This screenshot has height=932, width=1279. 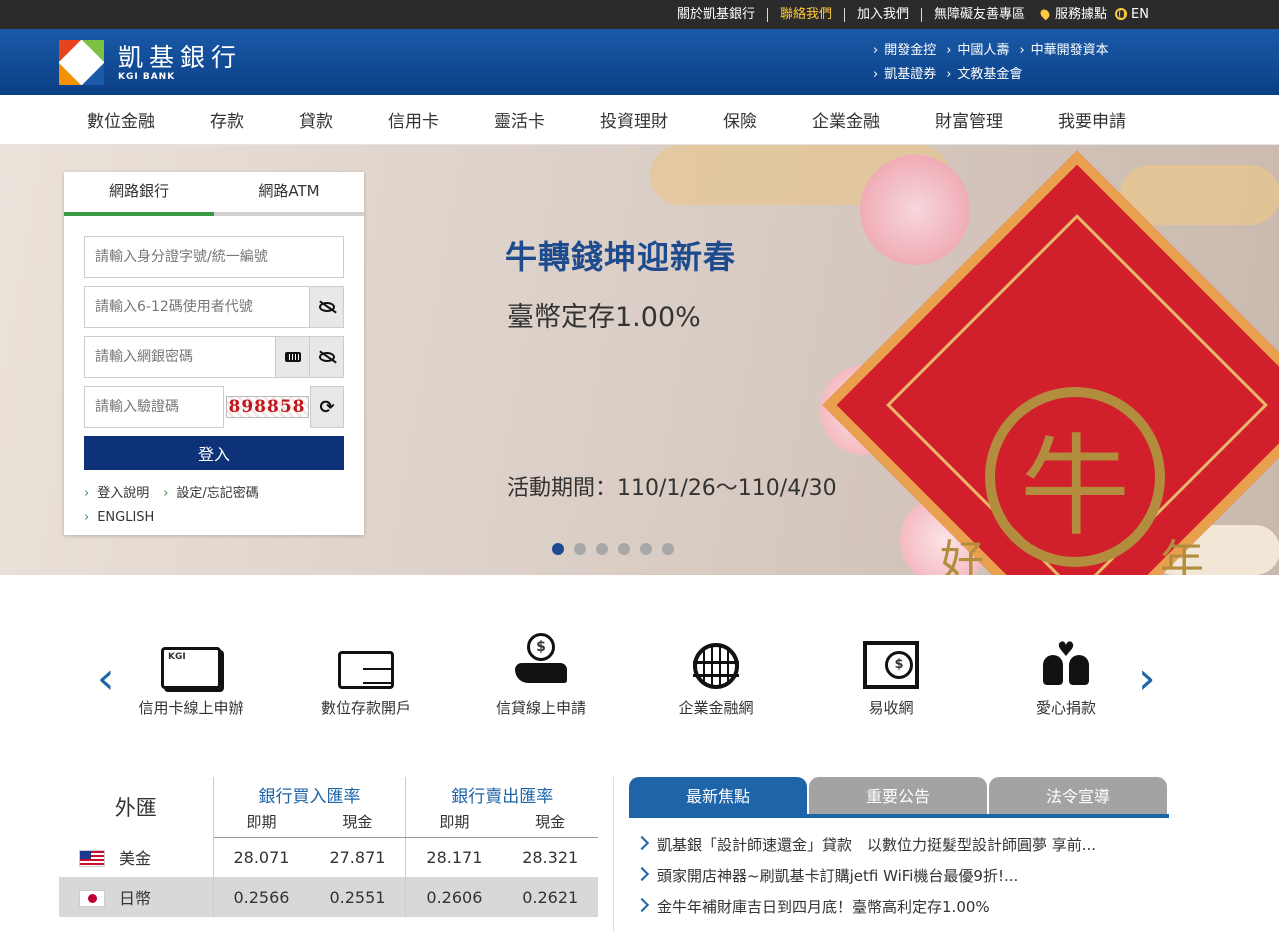 What do you see at coordinates (613, 854) in the screenshot?
I see `section-divider` at bounding box center [613, 854].